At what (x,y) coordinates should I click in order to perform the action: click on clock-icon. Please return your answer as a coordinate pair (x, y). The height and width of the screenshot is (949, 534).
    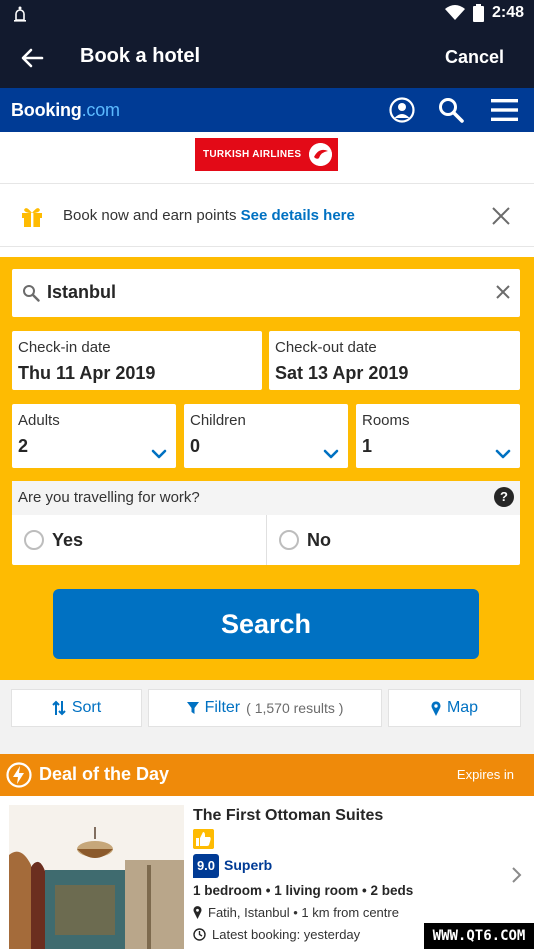
    Looking at the image, I should click on (199, 934).